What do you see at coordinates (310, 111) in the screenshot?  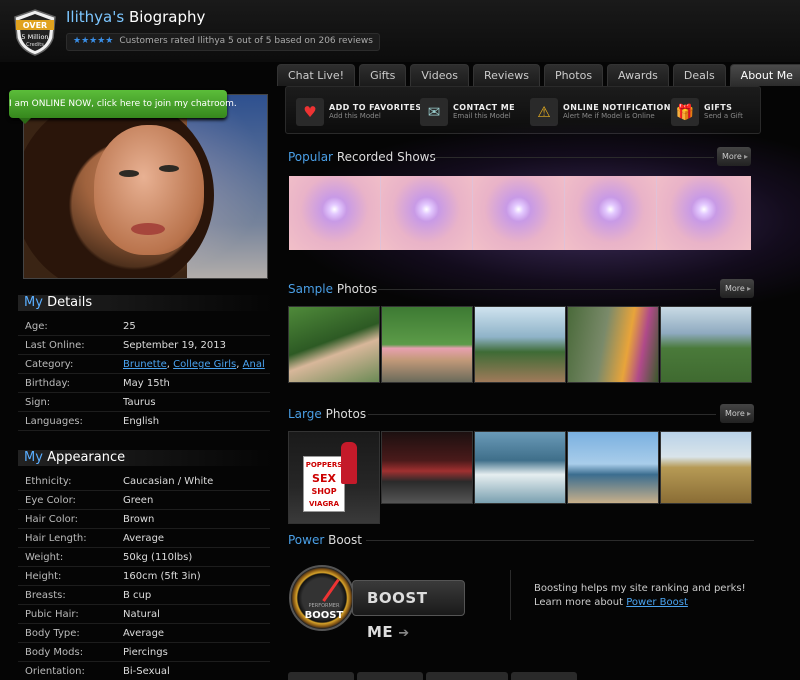 I see `heart-icon: ♥` at bounding box center [310, 111].